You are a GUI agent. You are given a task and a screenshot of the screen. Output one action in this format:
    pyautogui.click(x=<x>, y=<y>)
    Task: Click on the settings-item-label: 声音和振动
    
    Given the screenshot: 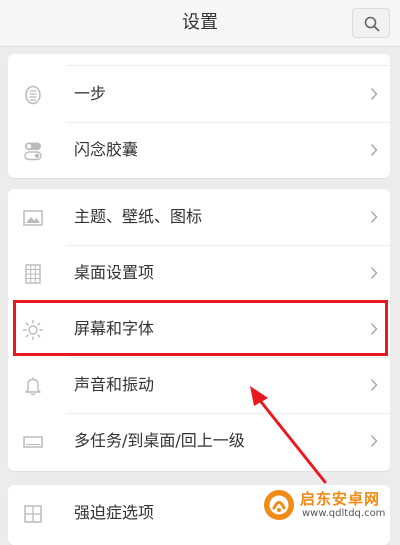 What is the action you would take?
    pyautogui.click(x=114, y=384)
    